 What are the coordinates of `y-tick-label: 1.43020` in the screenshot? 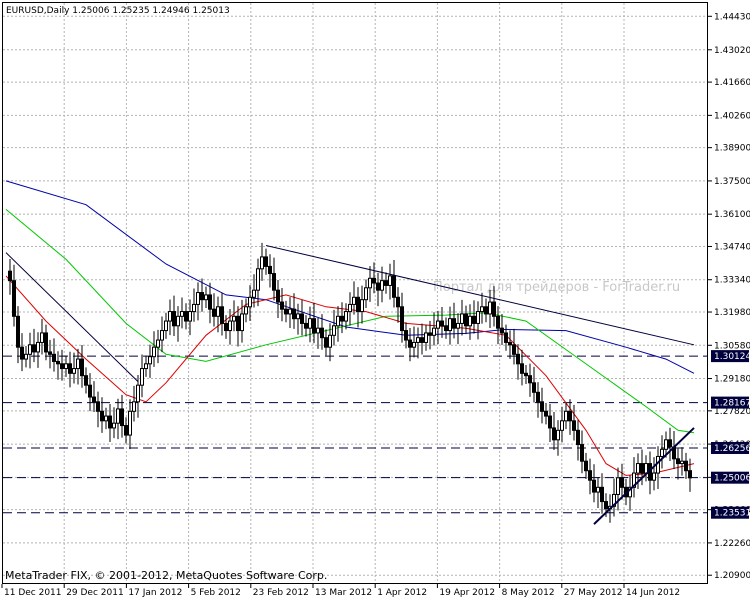 It's located at (732, 51).